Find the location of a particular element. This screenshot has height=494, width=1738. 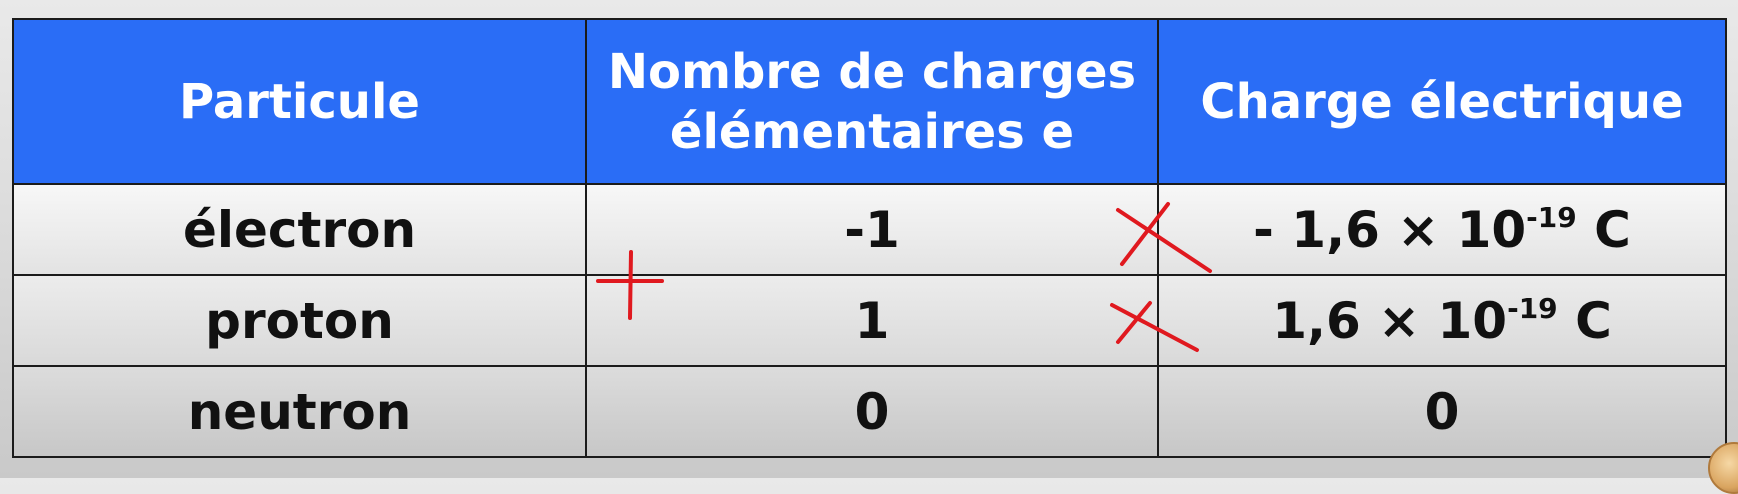

cell-count: -1 is located at coordinates (873, 229).